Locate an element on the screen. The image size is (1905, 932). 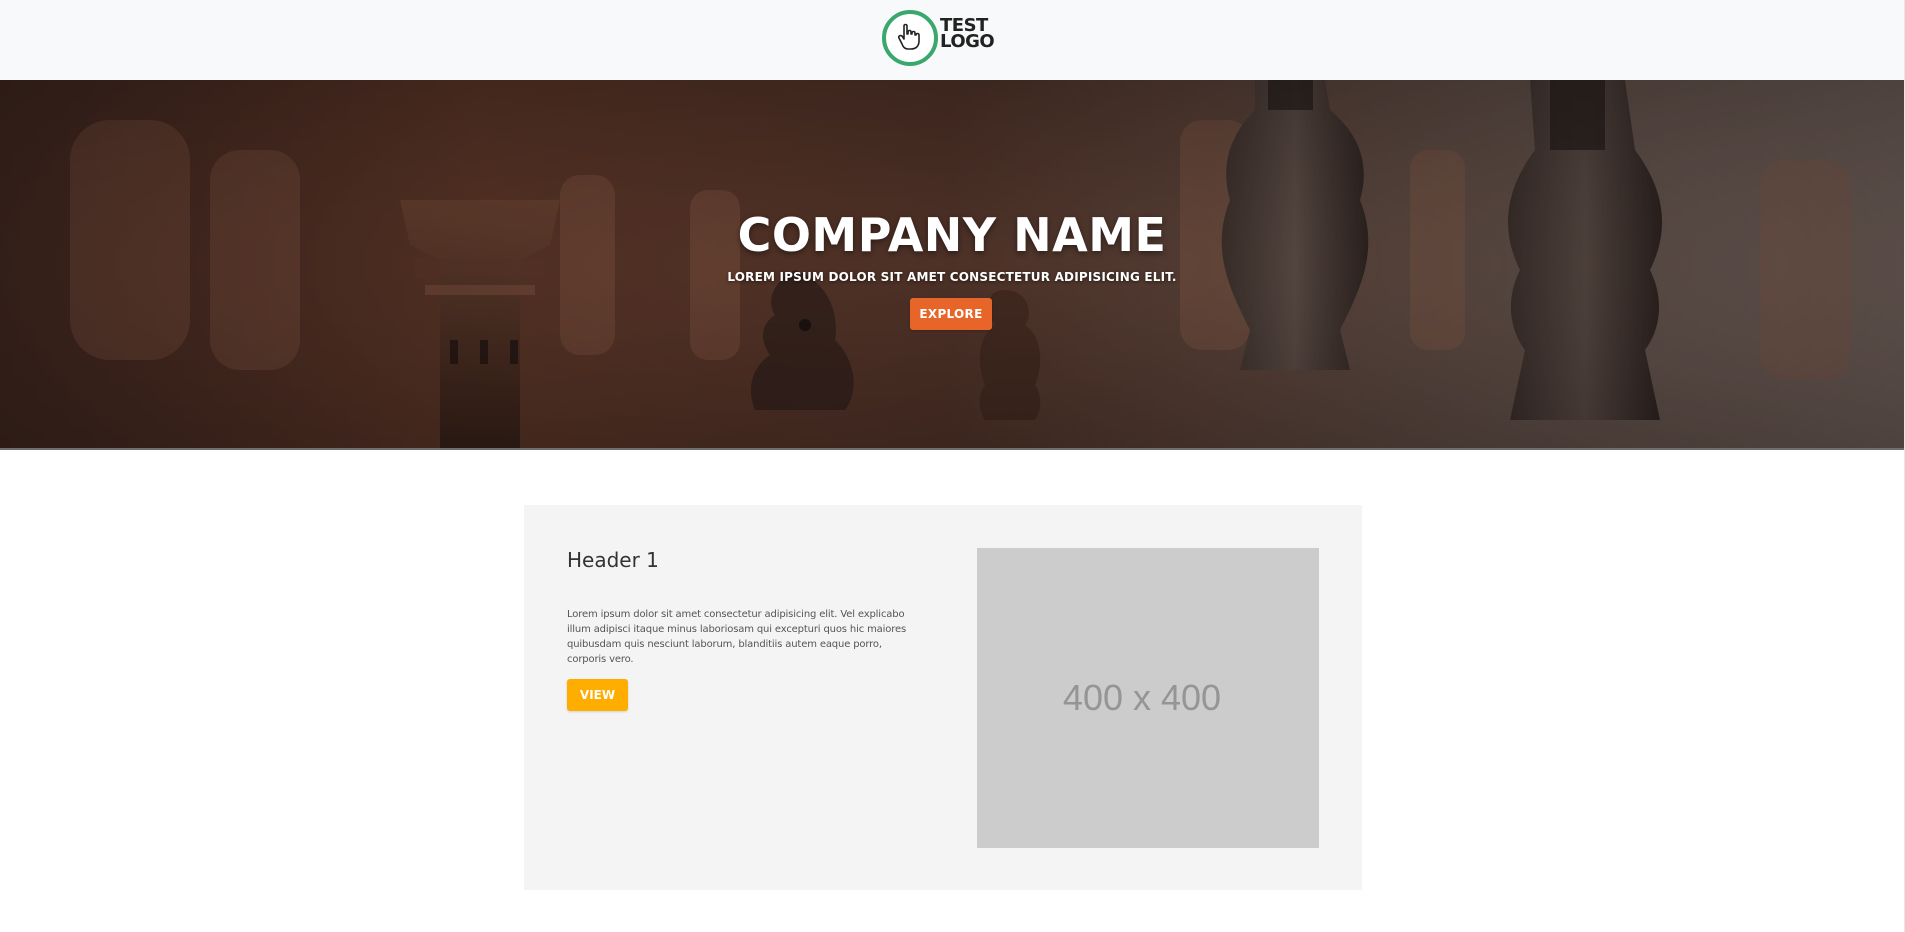
card-title: Header 1 is located at coordinates (613, 560).